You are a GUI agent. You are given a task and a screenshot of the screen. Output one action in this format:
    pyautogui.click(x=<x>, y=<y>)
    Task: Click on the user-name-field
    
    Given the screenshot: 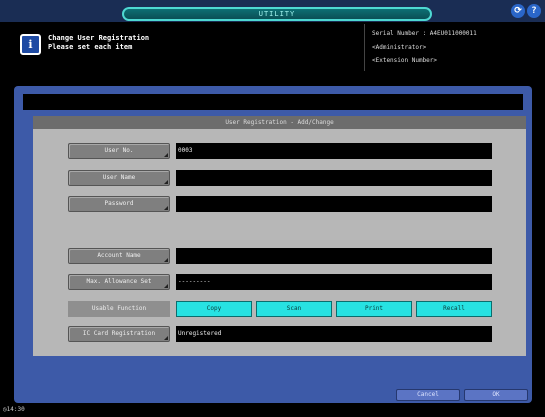 What is the action you would take?
    pyautogui.click(x=334, y=178)
    